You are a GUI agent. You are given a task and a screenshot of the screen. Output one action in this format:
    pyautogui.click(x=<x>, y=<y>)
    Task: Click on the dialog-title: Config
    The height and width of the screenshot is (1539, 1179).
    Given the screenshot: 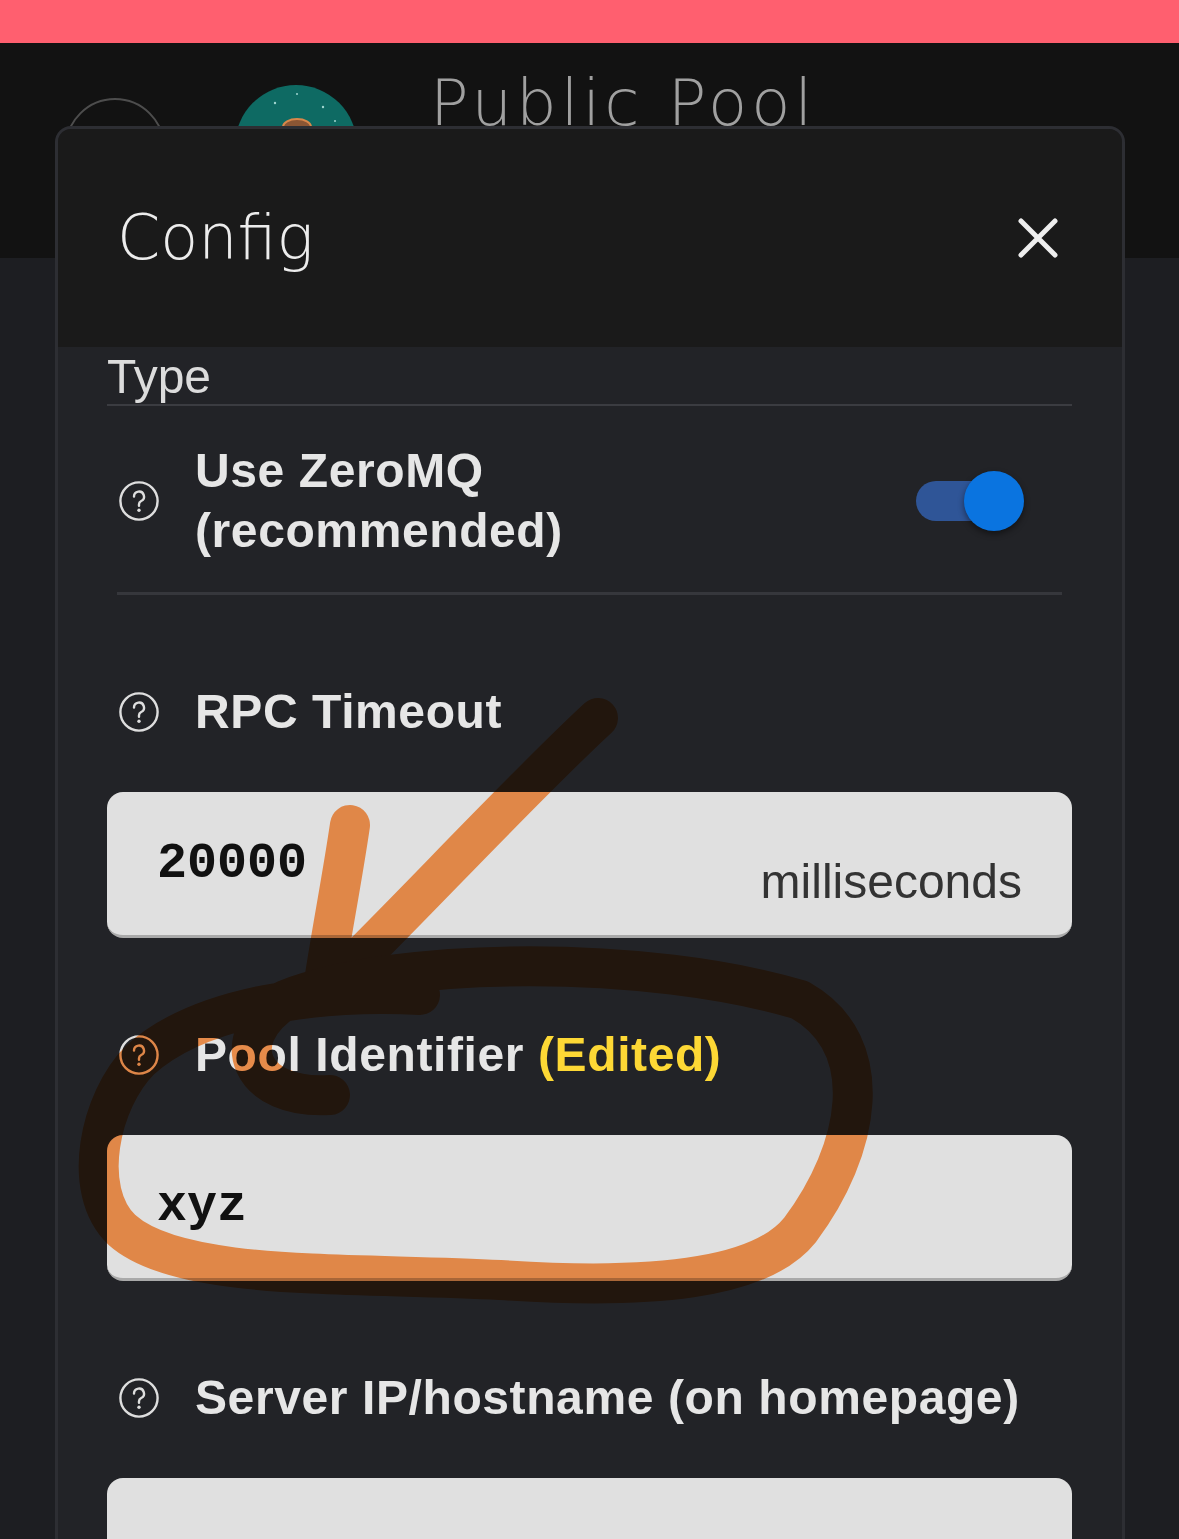 What is the action you would take?
    pyautogui.click(x=215, y=238)
    